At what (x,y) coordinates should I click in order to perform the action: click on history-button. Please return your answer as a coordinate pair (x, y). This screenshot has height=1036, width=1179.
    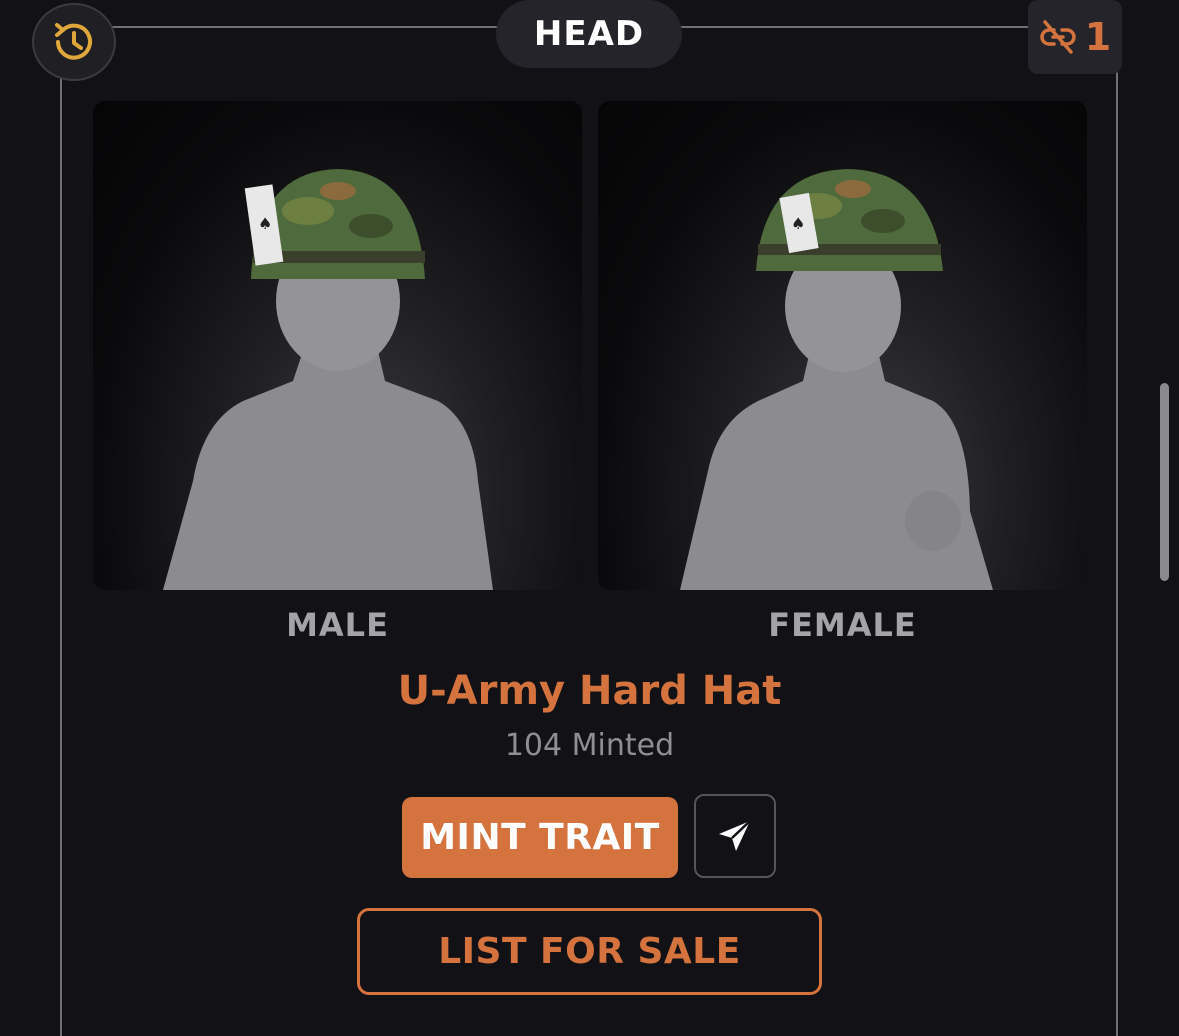
    Looking at the image, I should click on (74, 42).